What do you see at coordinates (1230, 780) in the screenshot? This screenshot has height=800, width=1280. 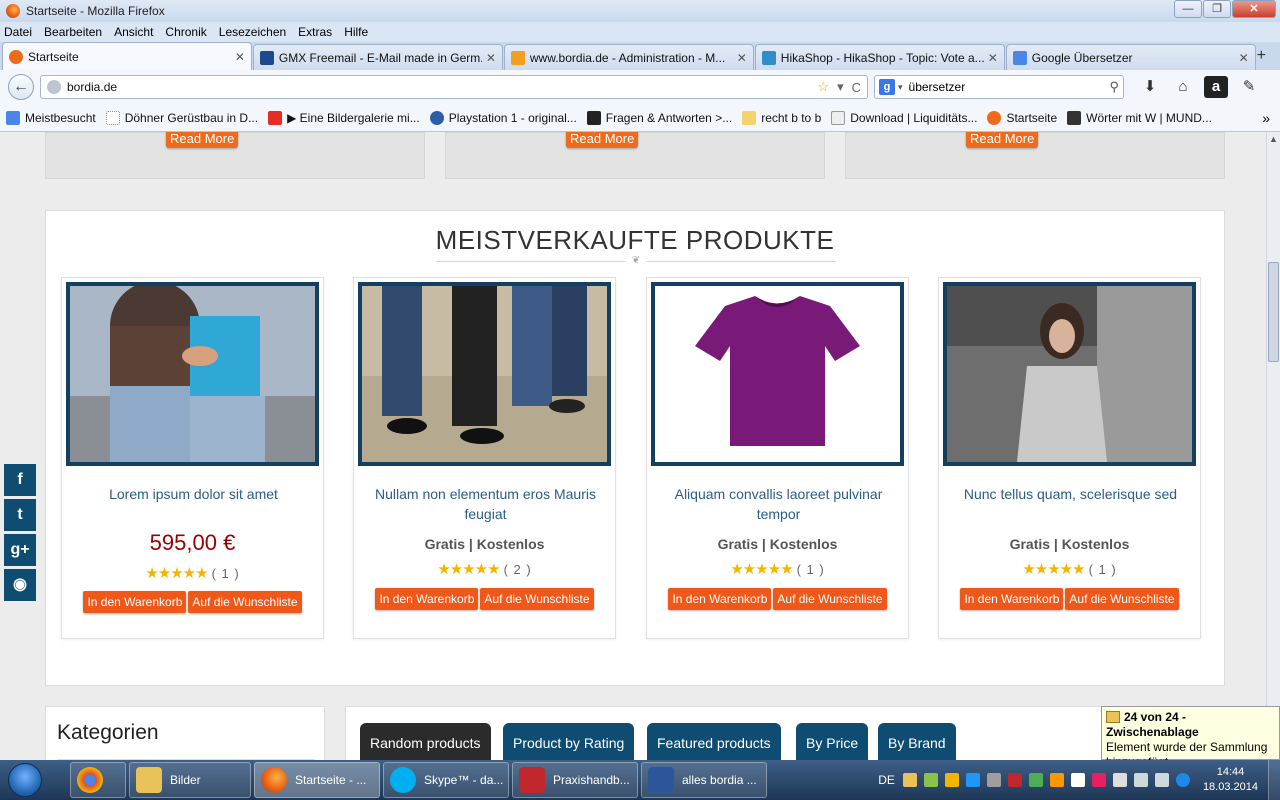 I see `clock: 14:44 18.03.2014` at bounding box center [1230, 780].